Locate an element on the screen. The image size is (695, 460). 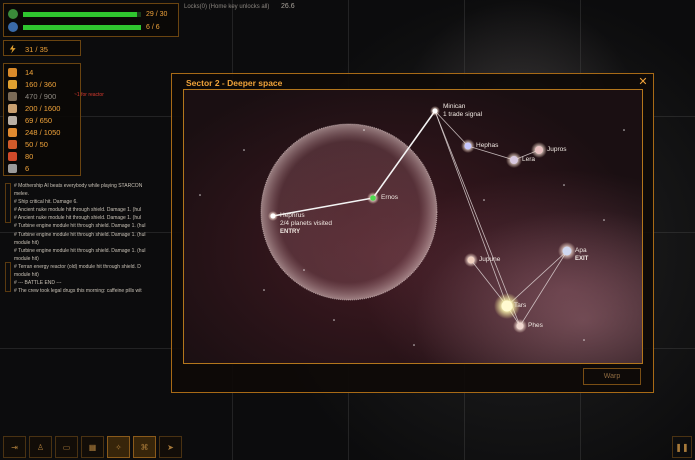
crew-icon is located at coordinates (12, 72).